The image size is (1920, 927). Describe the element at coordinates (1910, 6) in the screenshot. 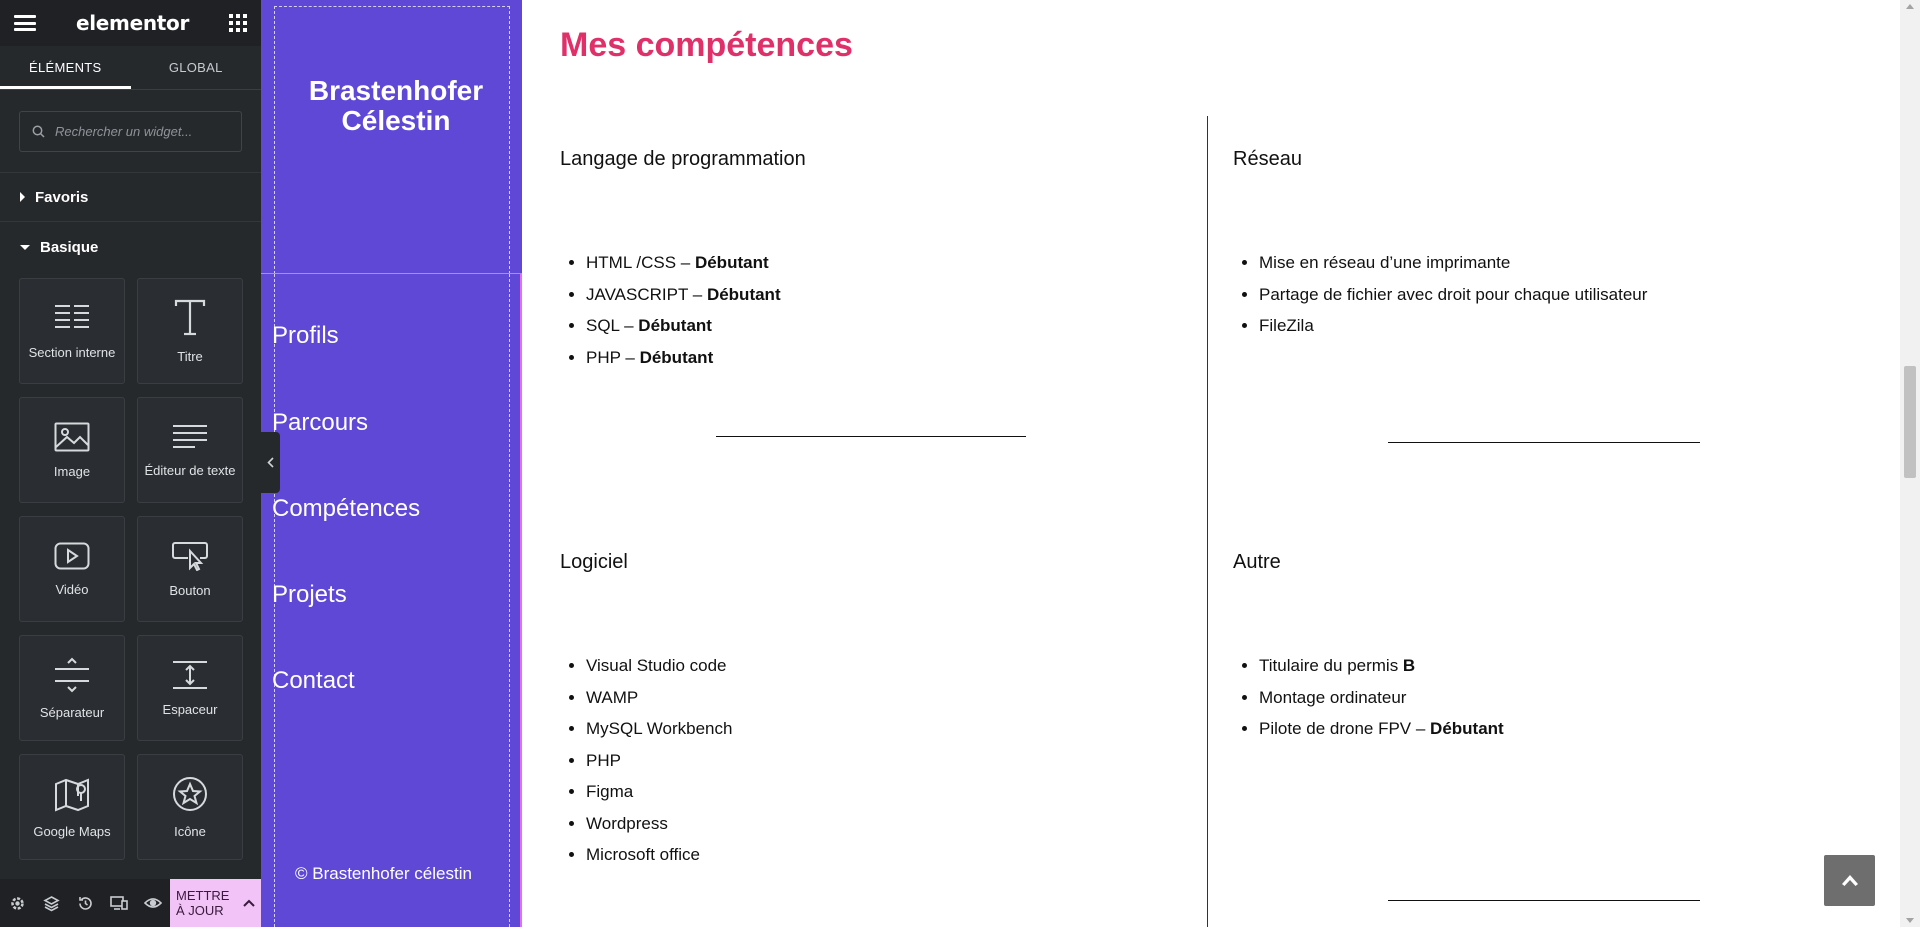

I see `scroll-up-arrow-icon` at that location.